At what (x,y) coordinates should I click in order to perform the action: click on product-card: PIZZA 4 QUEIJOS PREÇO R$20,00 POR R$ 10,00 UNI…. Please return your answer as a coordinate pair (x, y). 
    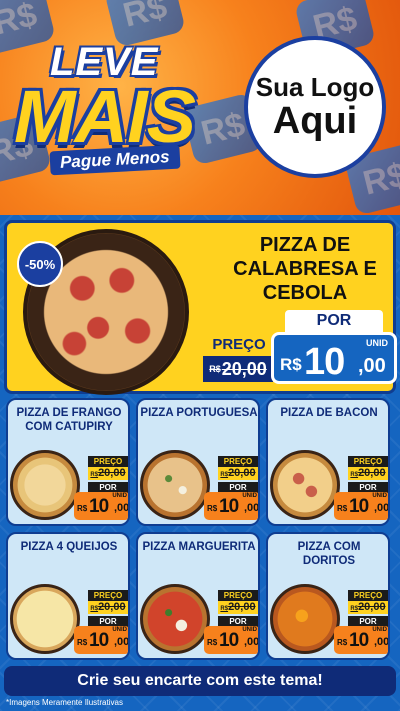
    Looking at the image, I should click on (68, 596).